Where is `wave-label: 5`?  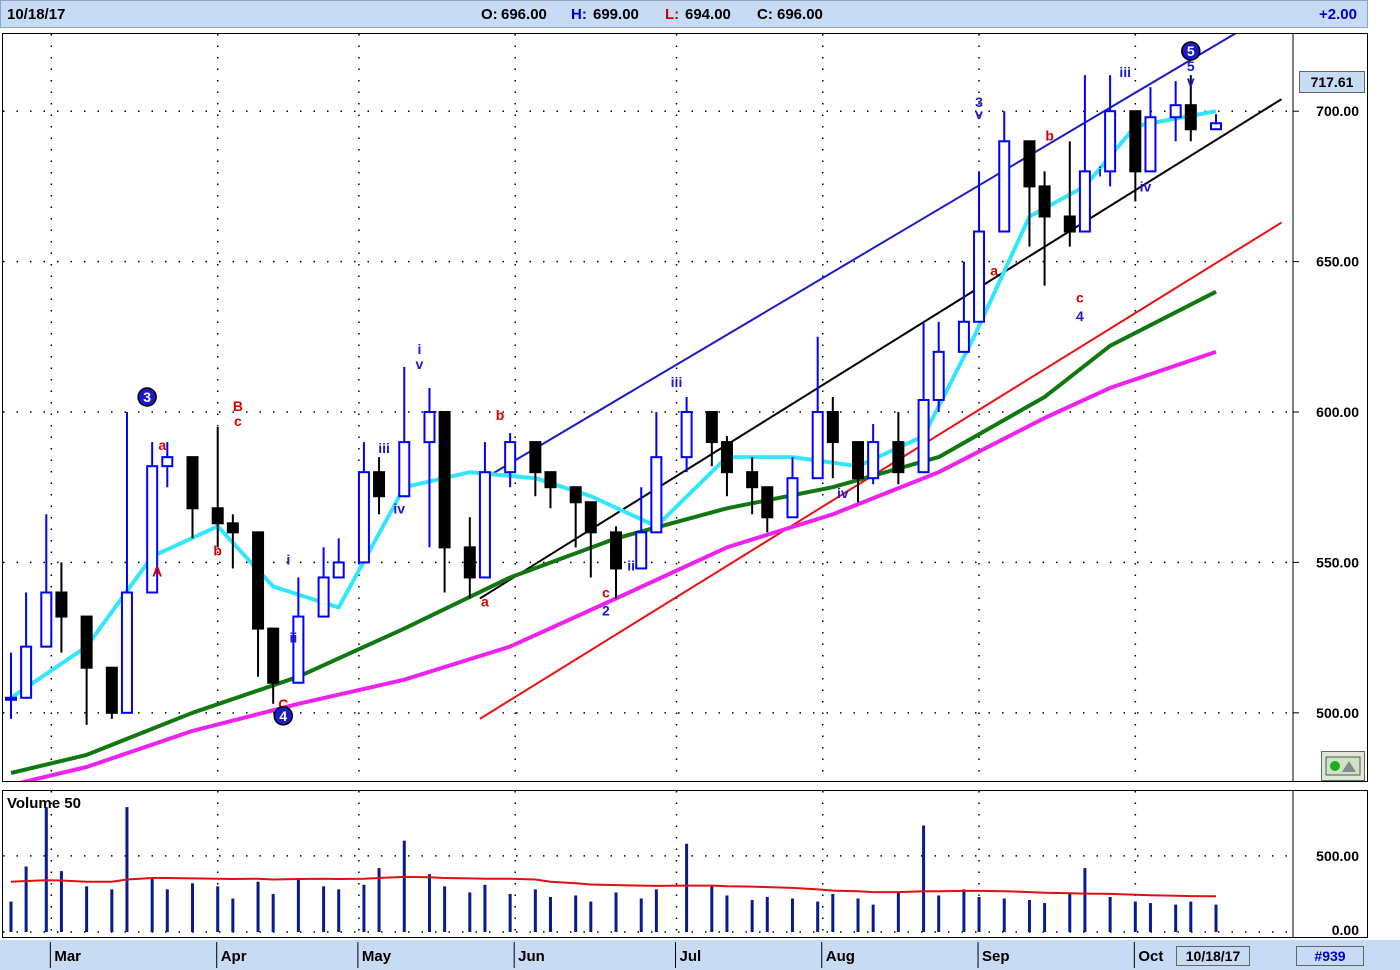 wave-label: 5 is located at coordinates (1191, 66).